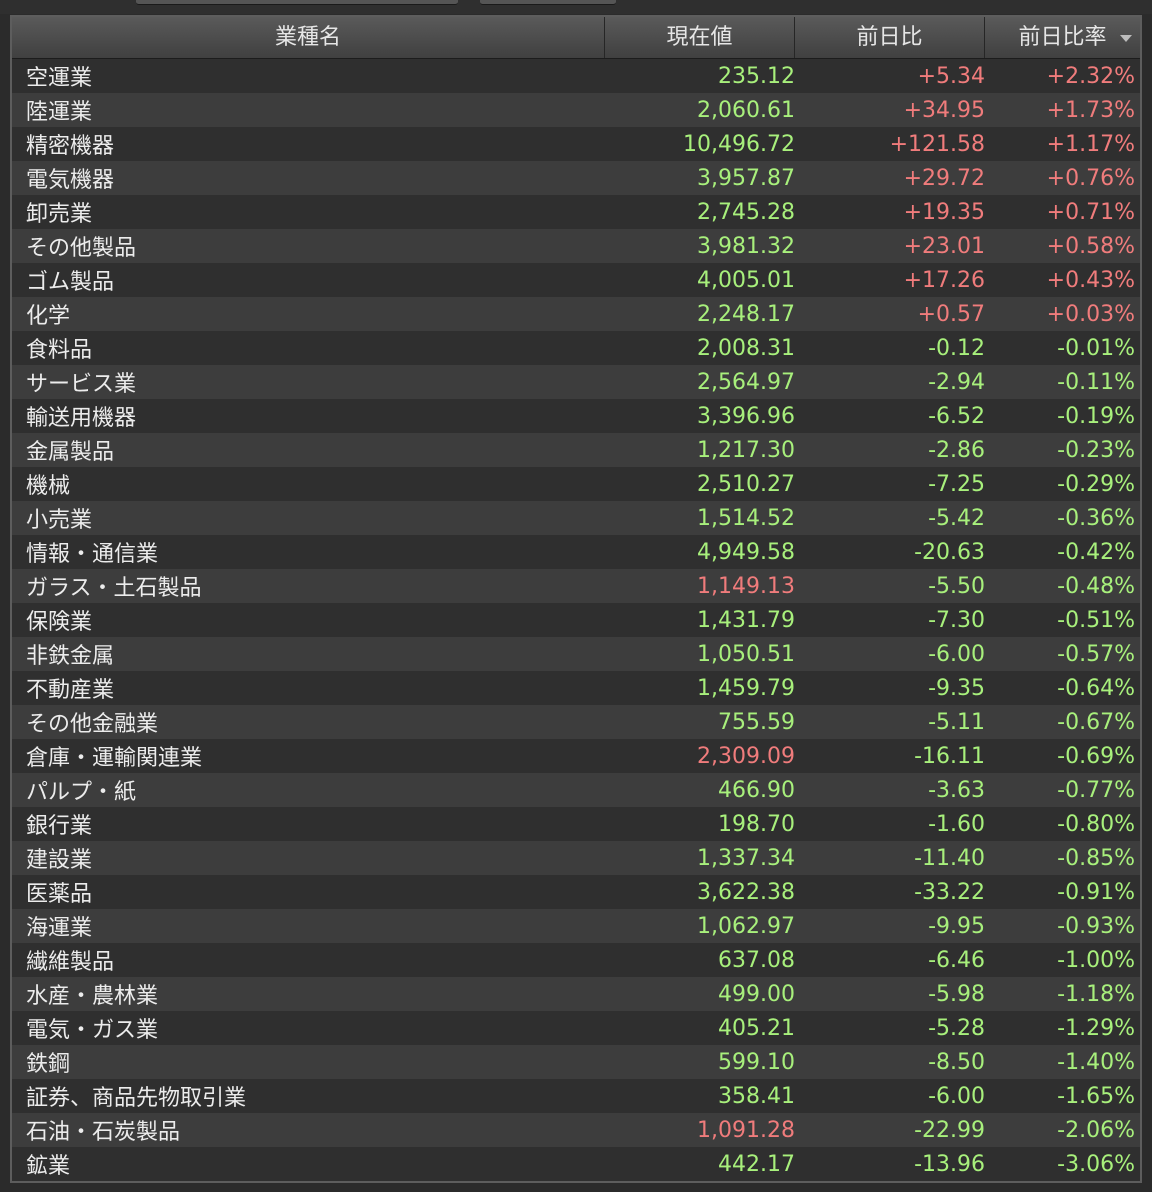 The width and height of the screenshot is (1152, 1192). I want to click on table-row: 食料品 2,008.31 -0.12 -0.01%, so click(576, 348).